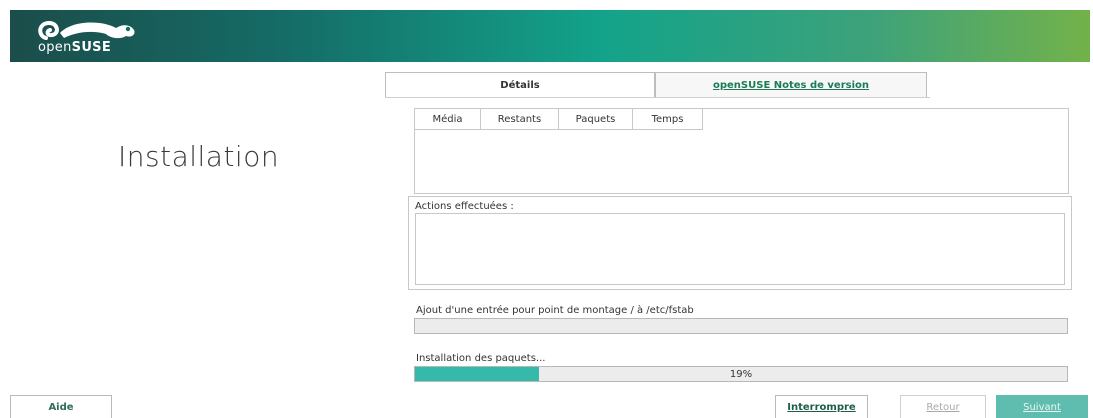  I want to click on column-header-remaining: Restants, so click(520, 119).